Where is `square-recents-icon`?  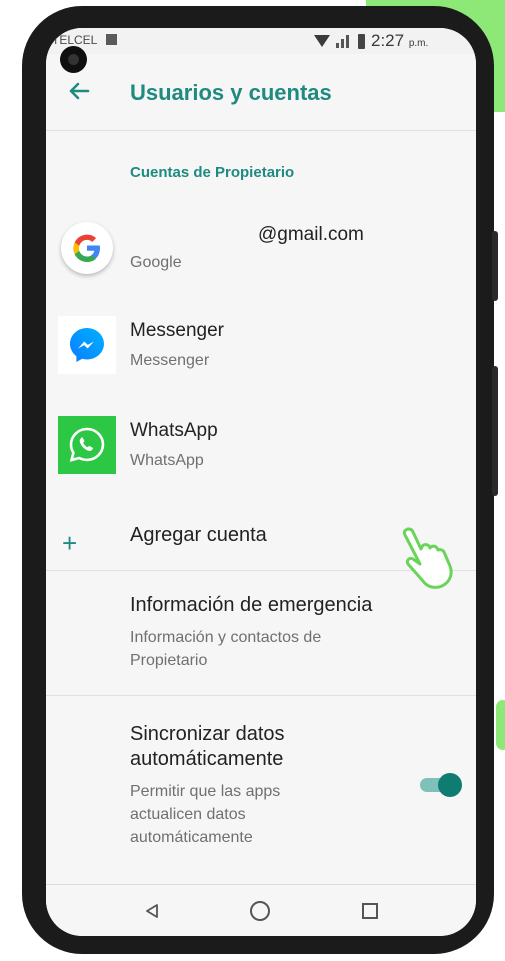 square-recents-icon is located at coordinates (370, 911).